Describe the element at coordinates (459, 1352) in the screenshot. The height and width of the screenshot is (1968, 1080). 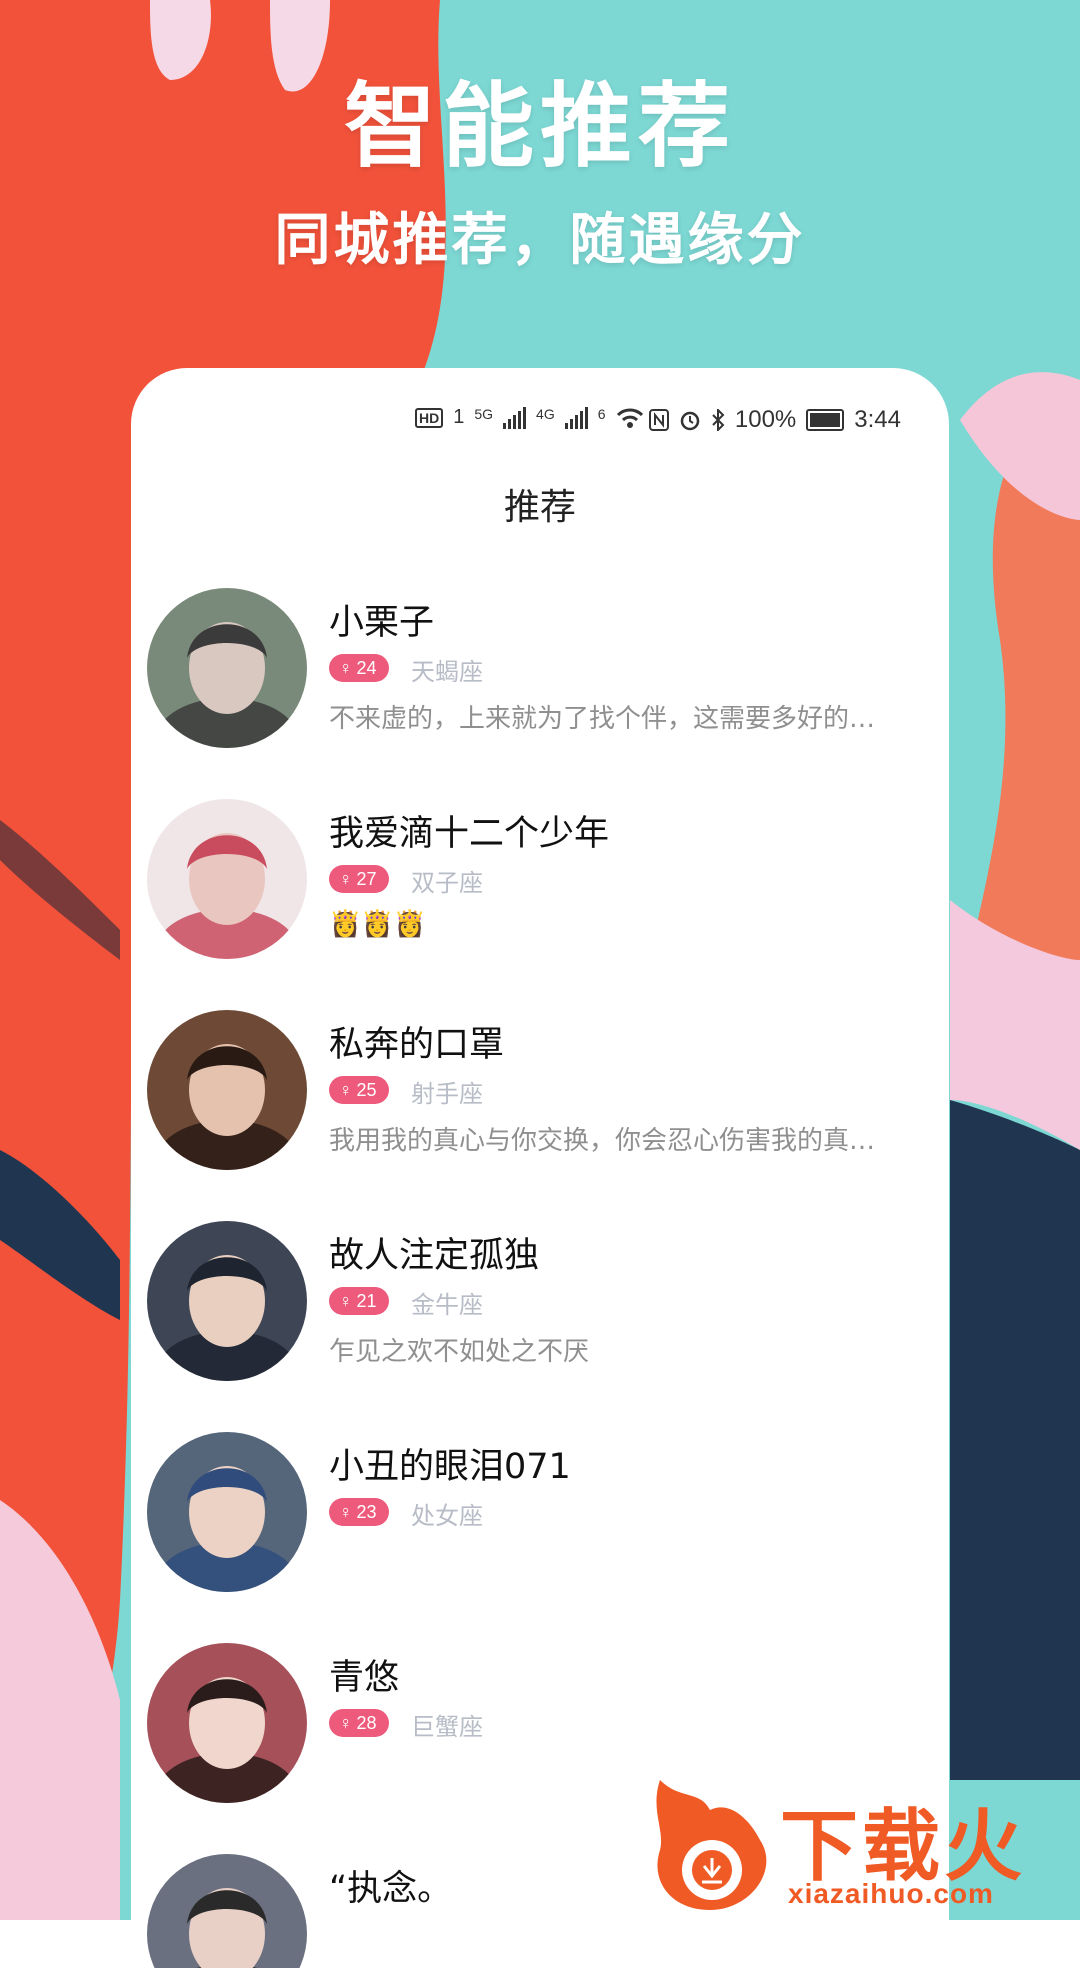
I see `user-bio: 乍见之欢不如处之不厌` at that location.